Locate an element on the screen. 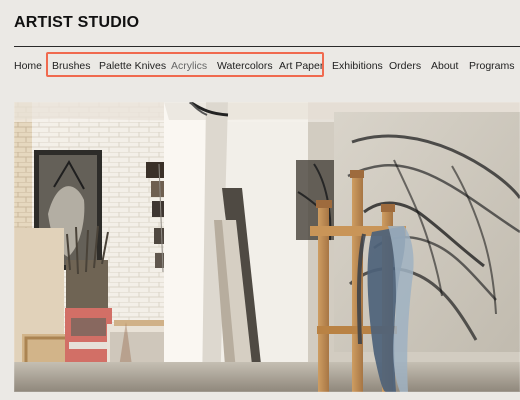 The height and width of the screenshot is (400, 520). header-divider is located at coordinates (267, 46).